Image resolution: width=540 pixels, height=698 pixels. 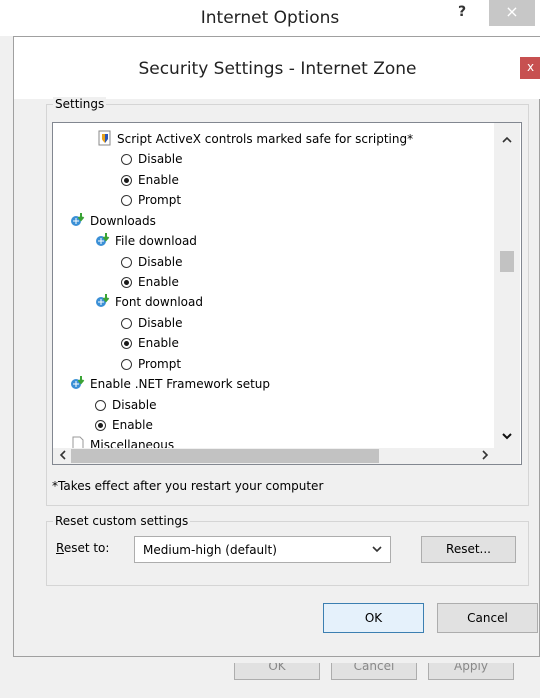 What do you see at coordinates (123, 221) in the screenshot?
I see `tree-item-label: Downloads` at bounding box center [123, 221].